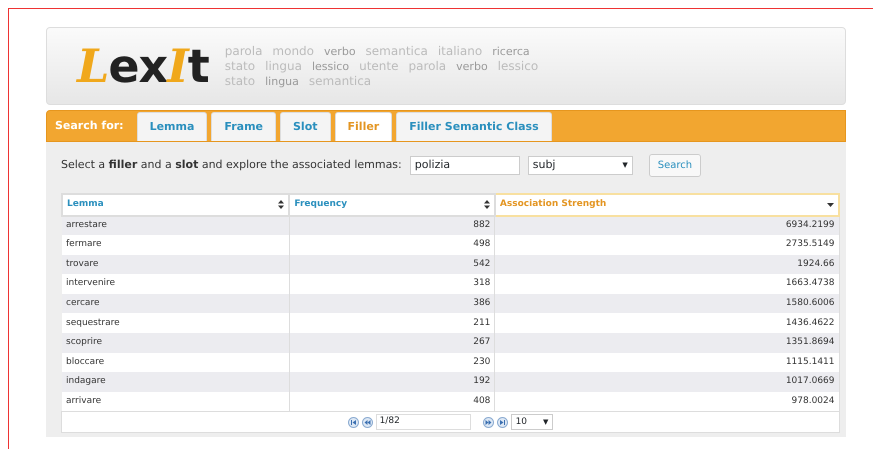  I want to click on column-header: Lemma, so click(176, 205).